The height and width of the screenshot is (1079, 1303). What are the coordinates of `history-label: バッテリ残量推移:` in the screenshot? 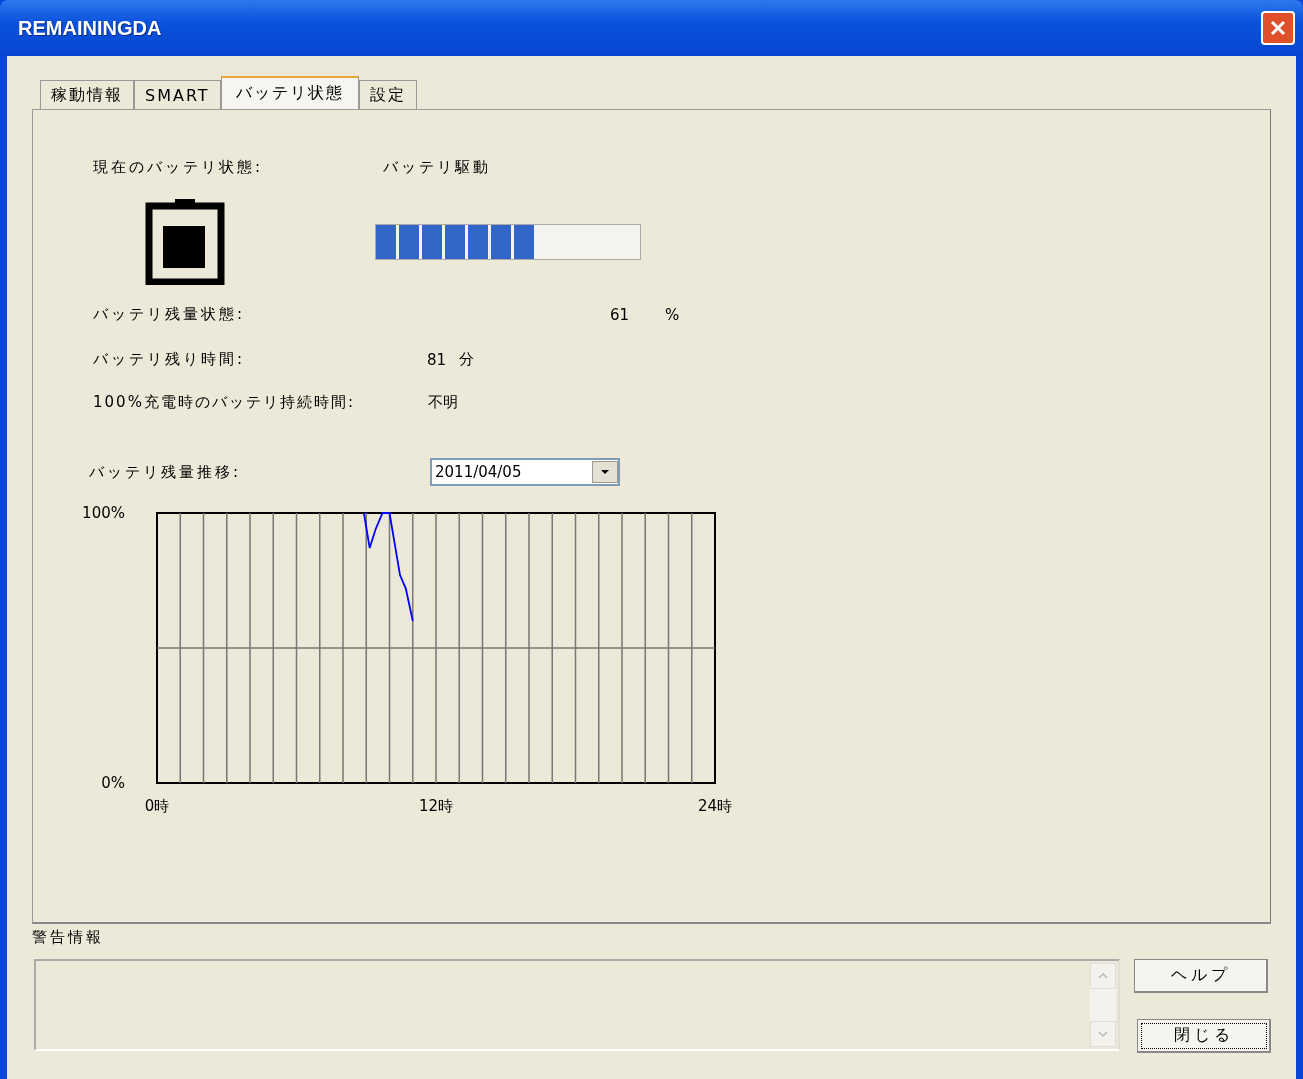 It's located at (166, 472).